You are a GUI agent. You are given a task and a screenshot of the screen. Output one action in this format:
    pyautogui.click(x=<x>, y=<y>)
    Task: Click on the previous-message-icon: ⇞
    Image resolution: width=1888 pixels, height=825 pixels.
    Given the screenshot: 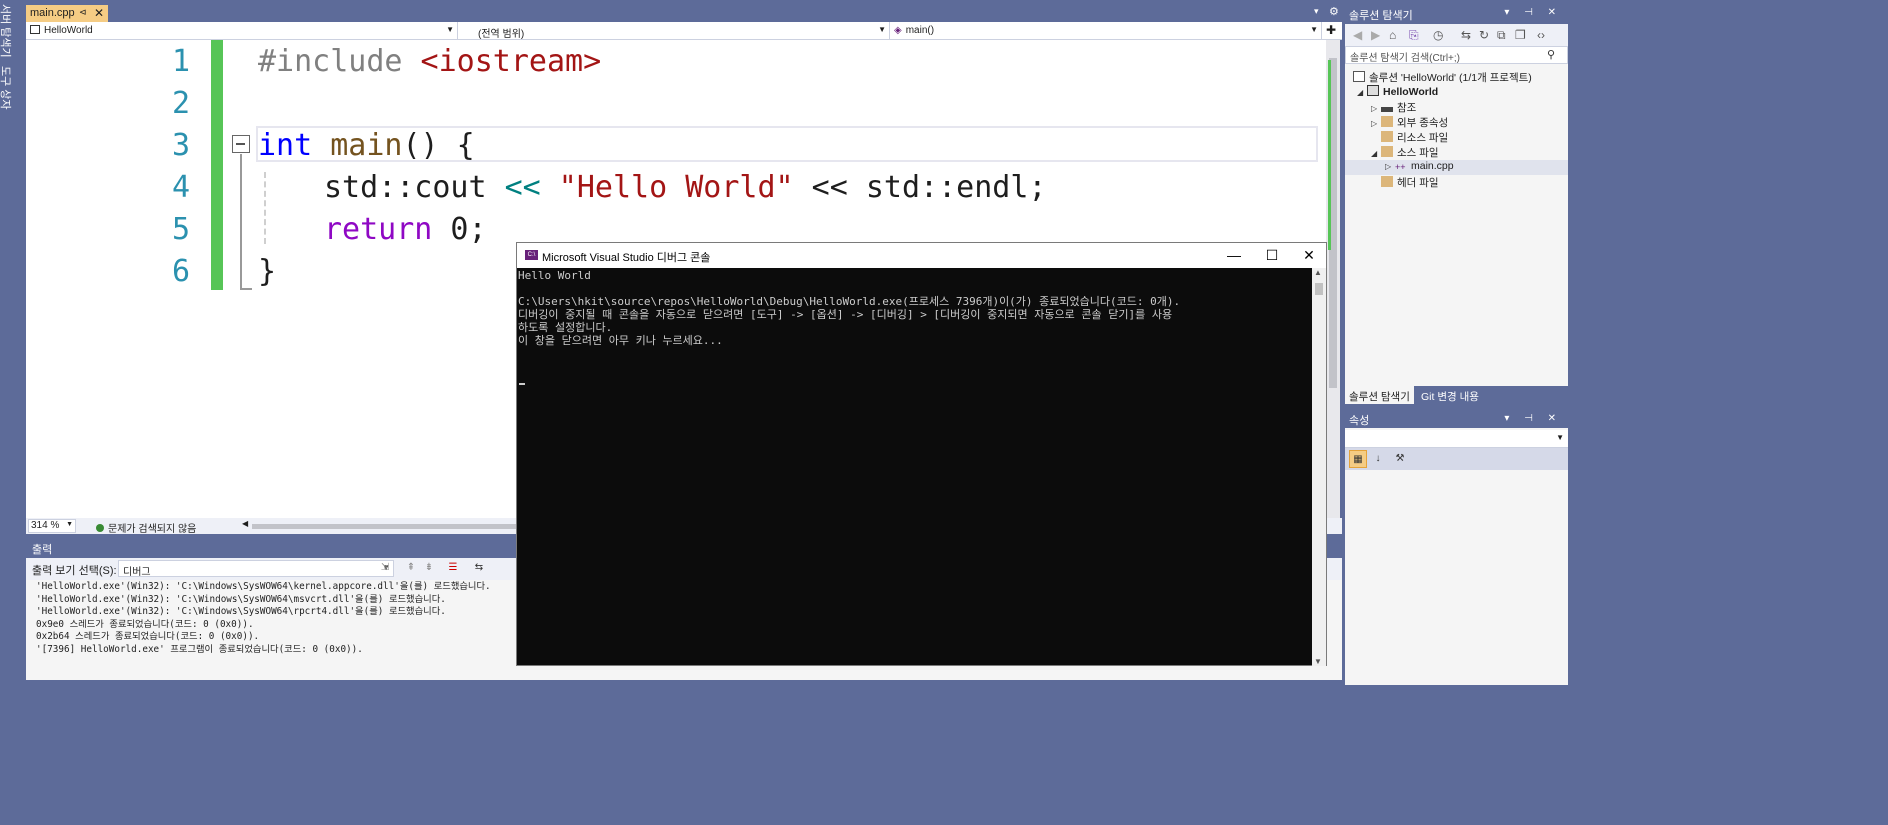 What is the action you would take?
    pyautogui.click(x=411, y=569)
    